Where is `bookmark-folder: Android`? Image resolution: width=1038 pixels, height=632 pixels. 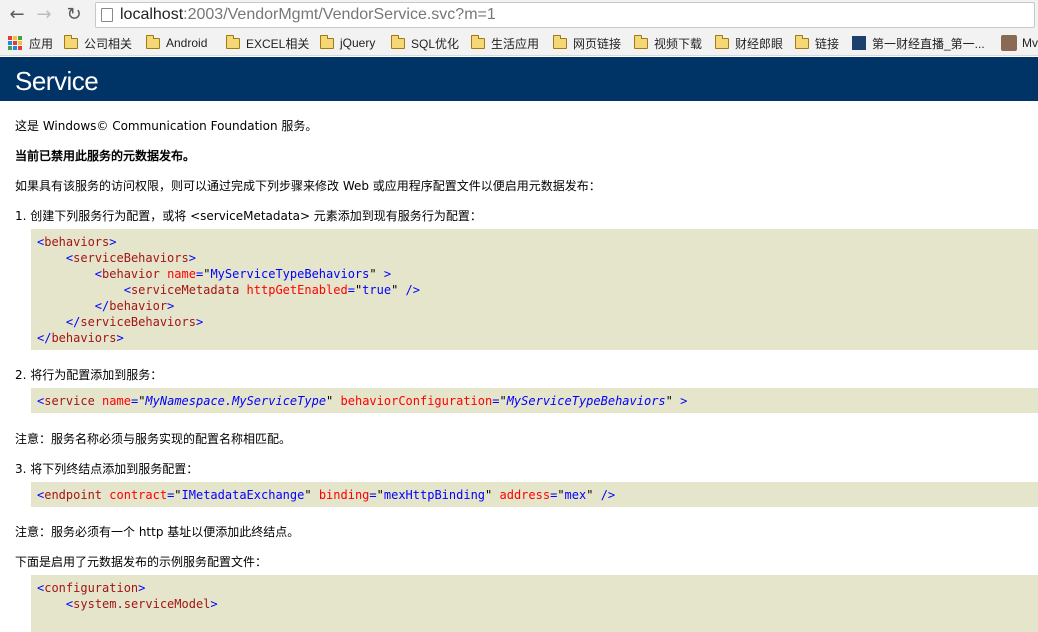
bookmark-folder: Android is located at coordinates (176, 43).